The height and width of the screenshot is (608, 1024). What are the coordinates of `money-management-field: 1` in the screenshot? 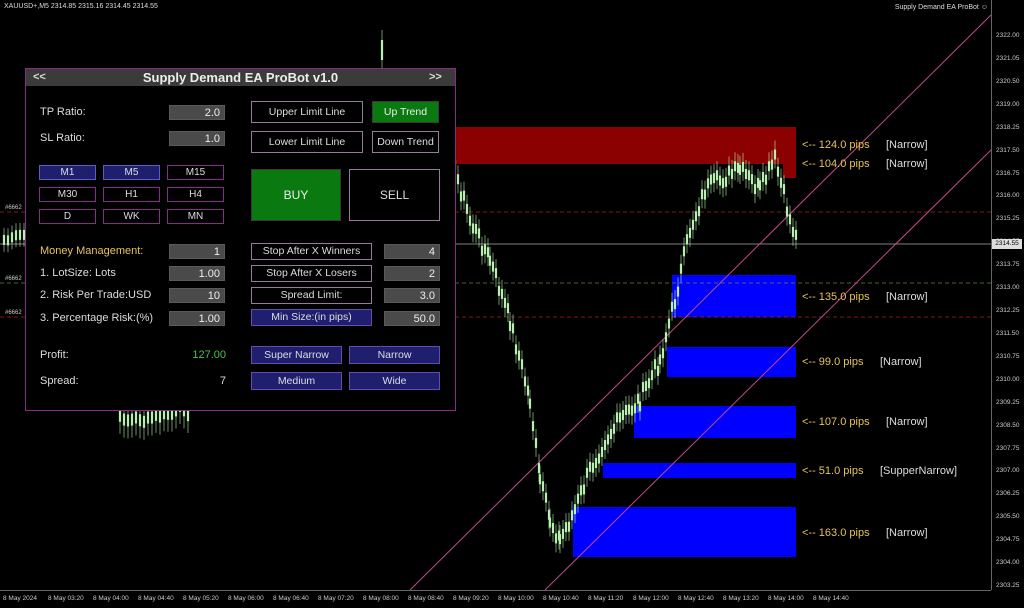 It's located at (197, 251).